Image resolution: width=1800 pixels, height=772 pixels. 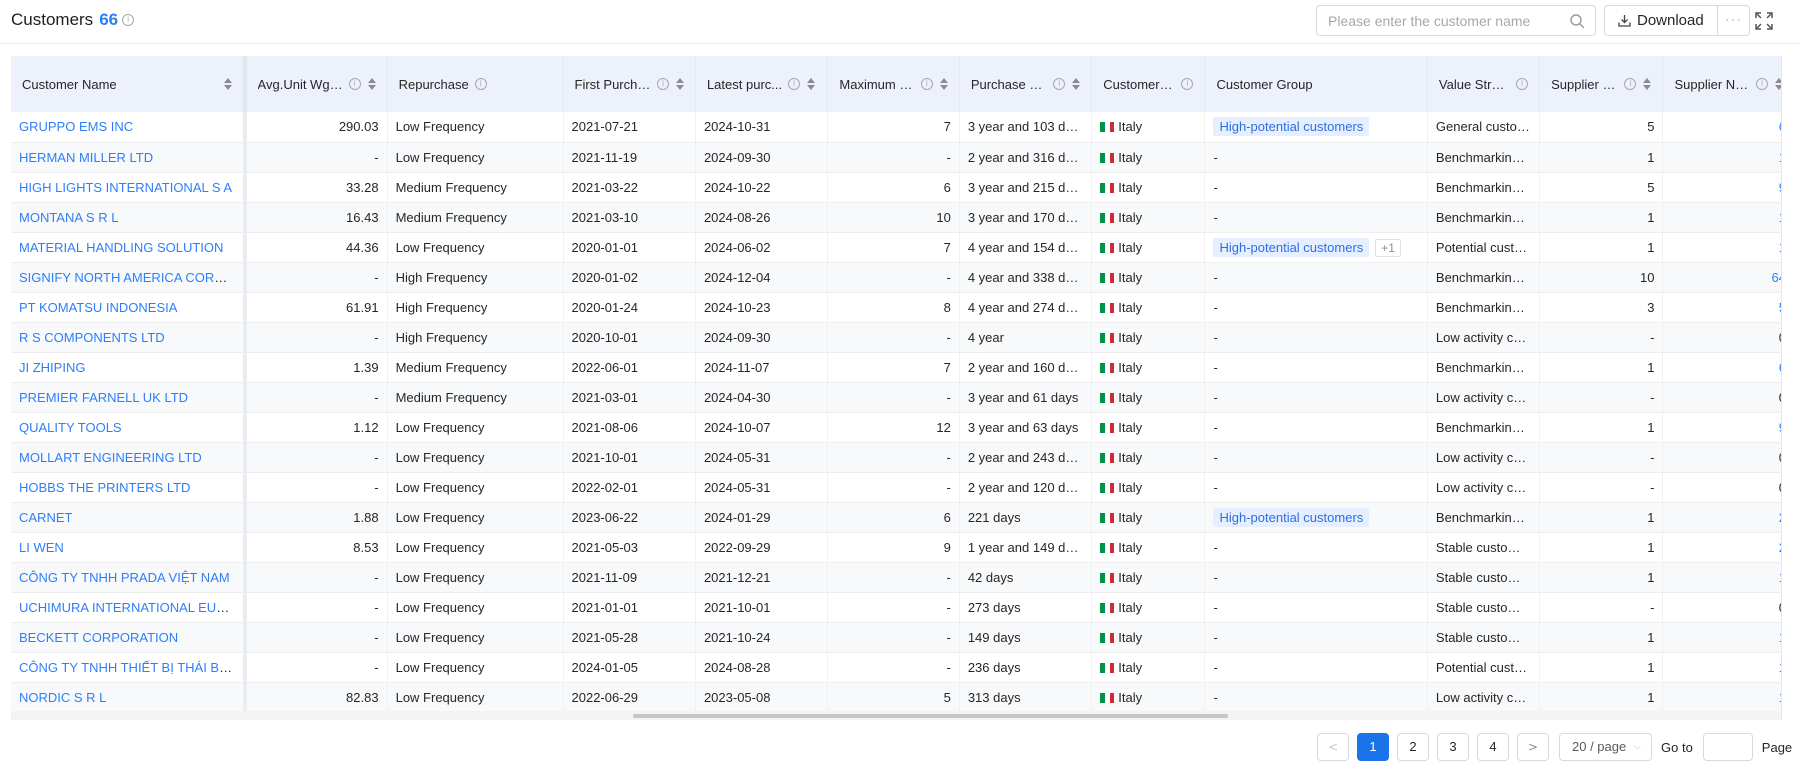 I want to click on customer-name-link: BECKETT CORPORATION, so click(x=98, y=637).